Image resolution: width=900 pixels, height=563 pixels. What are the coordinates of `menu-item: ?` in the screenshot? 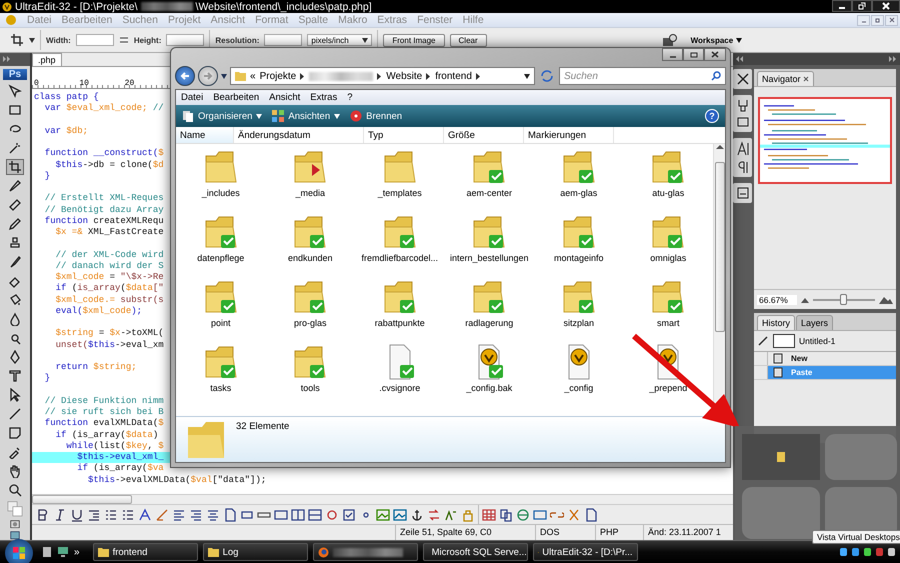 It's located at (350, 97).